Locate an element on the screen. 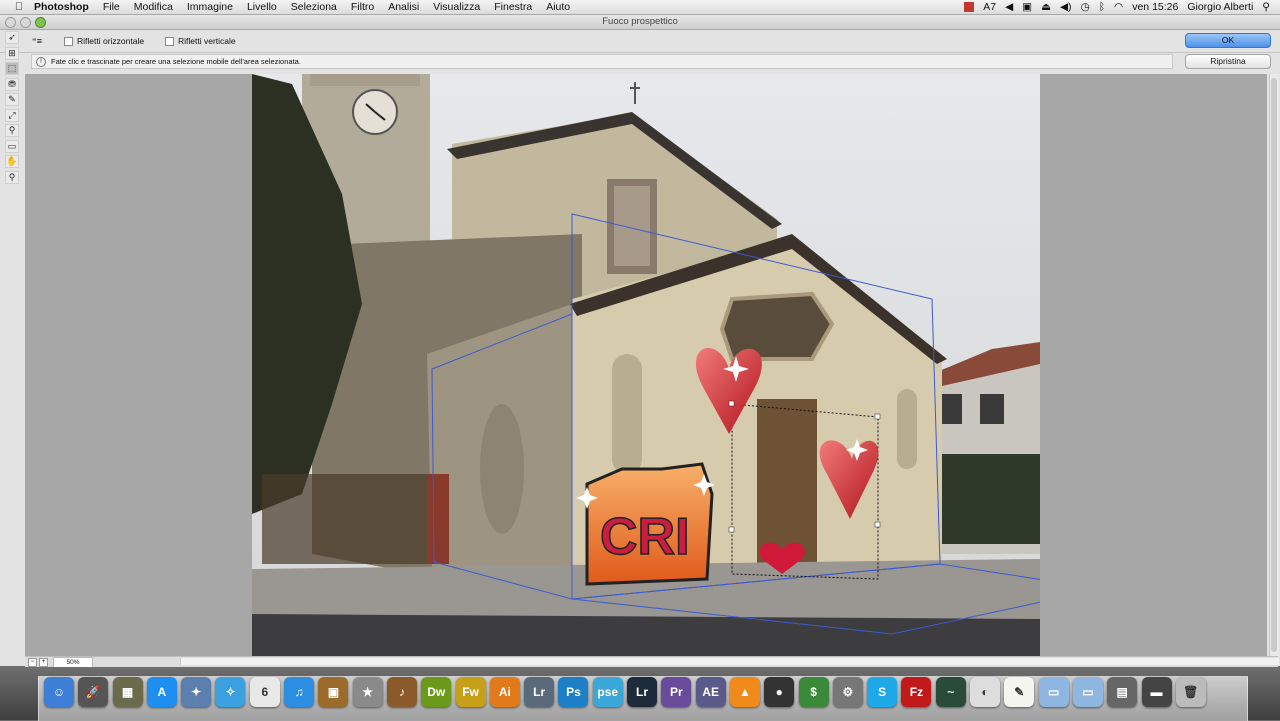  window-controls is located at coordinates (25, 22).